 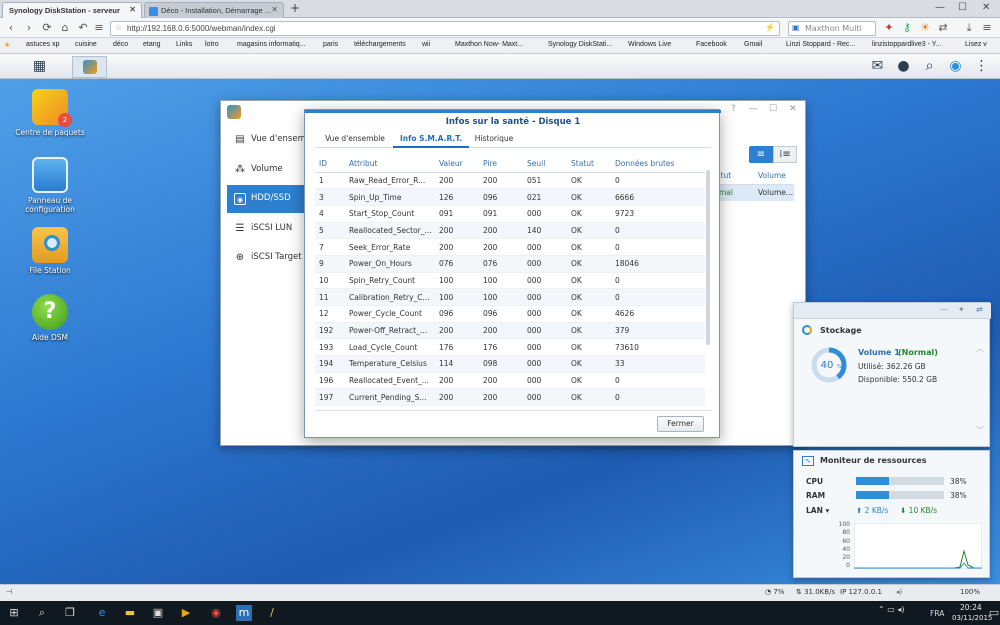 I want to click on sidebar-item-iscsi-lun: ☰ iSCSI LUN, so click(x=266, y=229).